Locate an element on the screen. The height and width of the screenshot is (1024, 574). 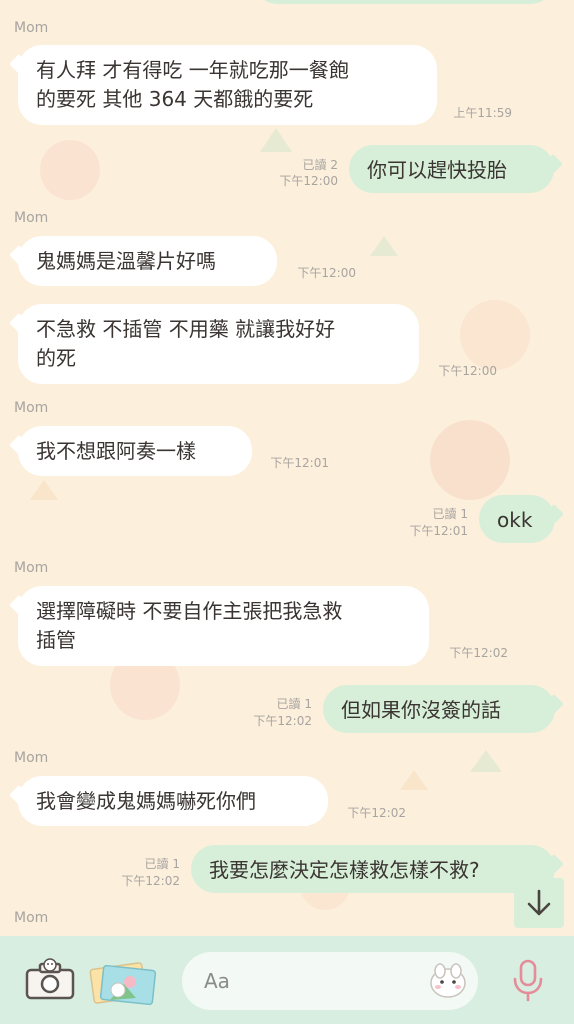
message-input-placeholder: Aa is located at coordinates (217, 981).